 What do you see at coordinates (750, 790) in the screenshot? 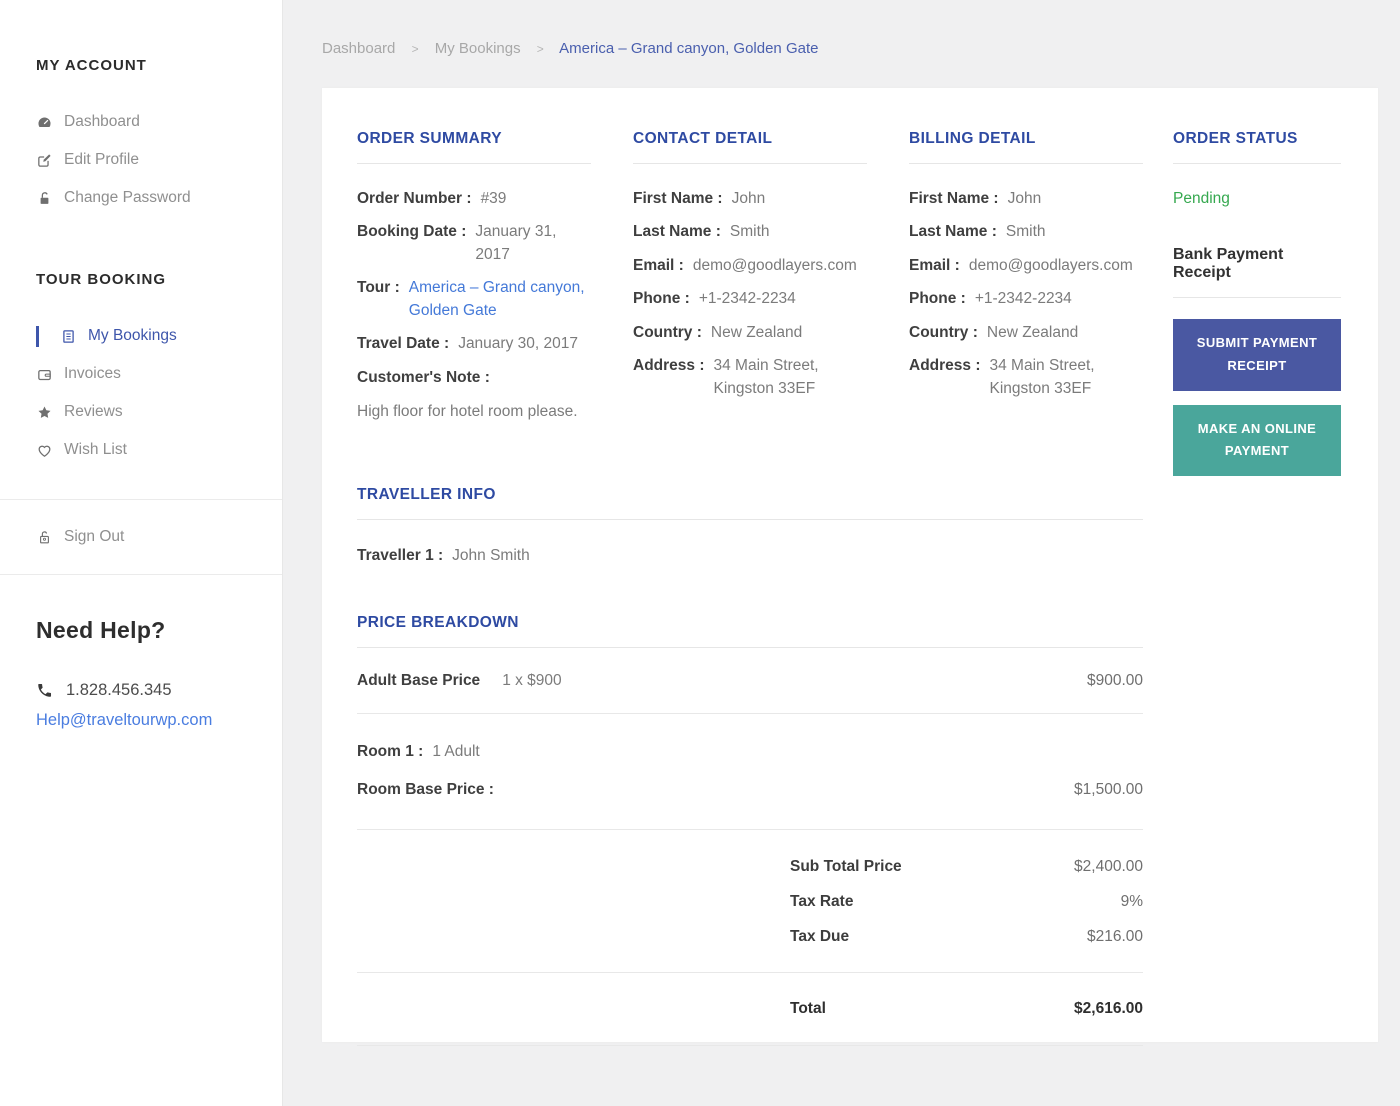
I see `room-base-price-row: Room Base Price : $1,500.00` at bounding box center [750, 790].